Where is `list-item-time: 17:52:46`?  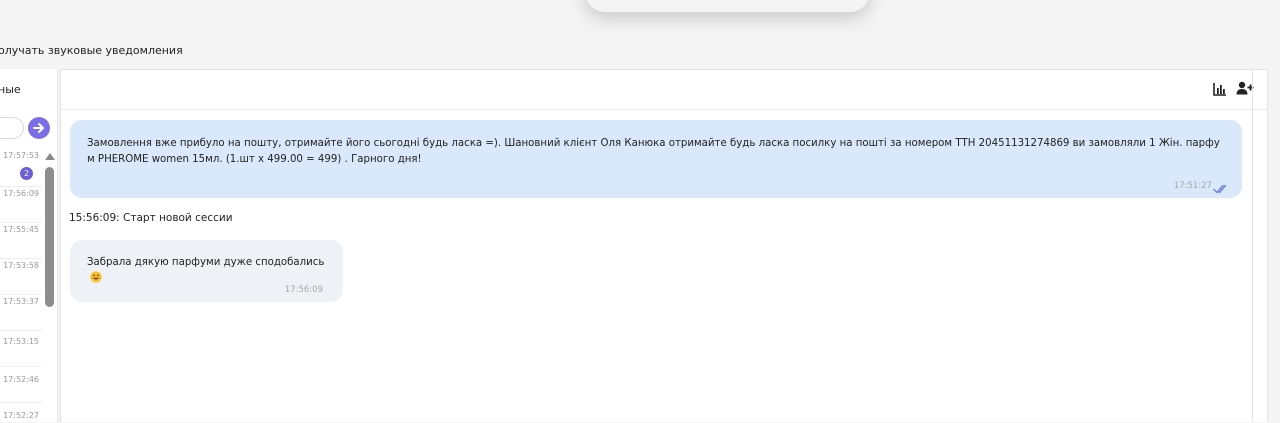
list-item-time: 17:52:46 is located at coordinates (21, 379).